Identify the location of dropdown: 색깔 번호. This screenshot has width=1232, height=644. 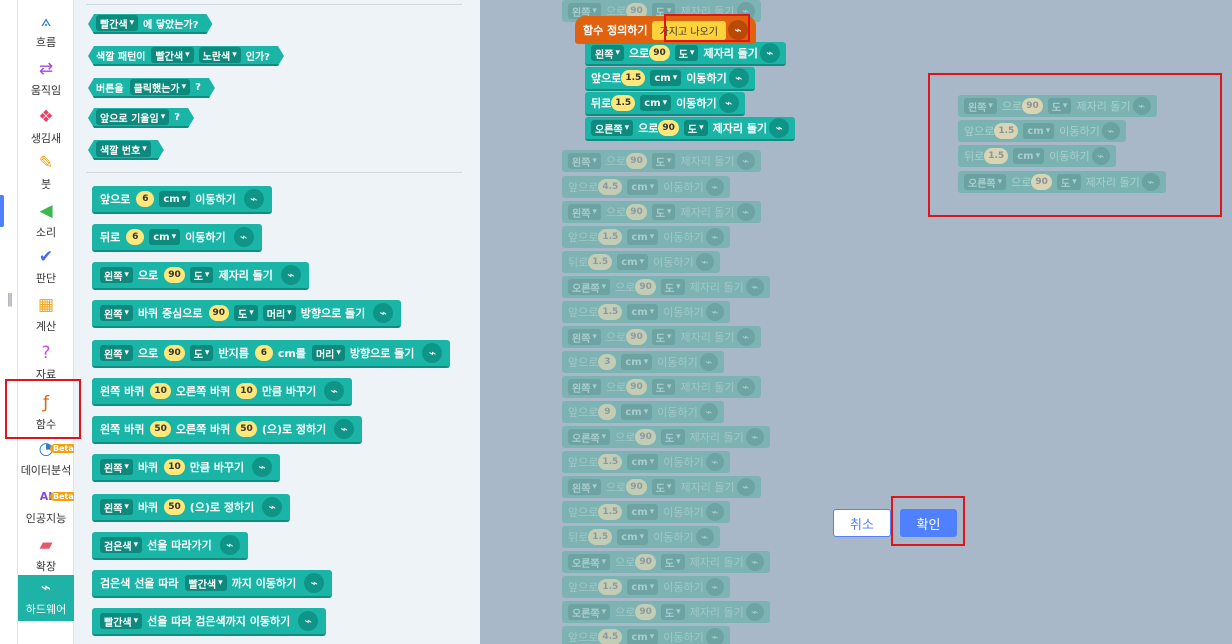
(123, 149).